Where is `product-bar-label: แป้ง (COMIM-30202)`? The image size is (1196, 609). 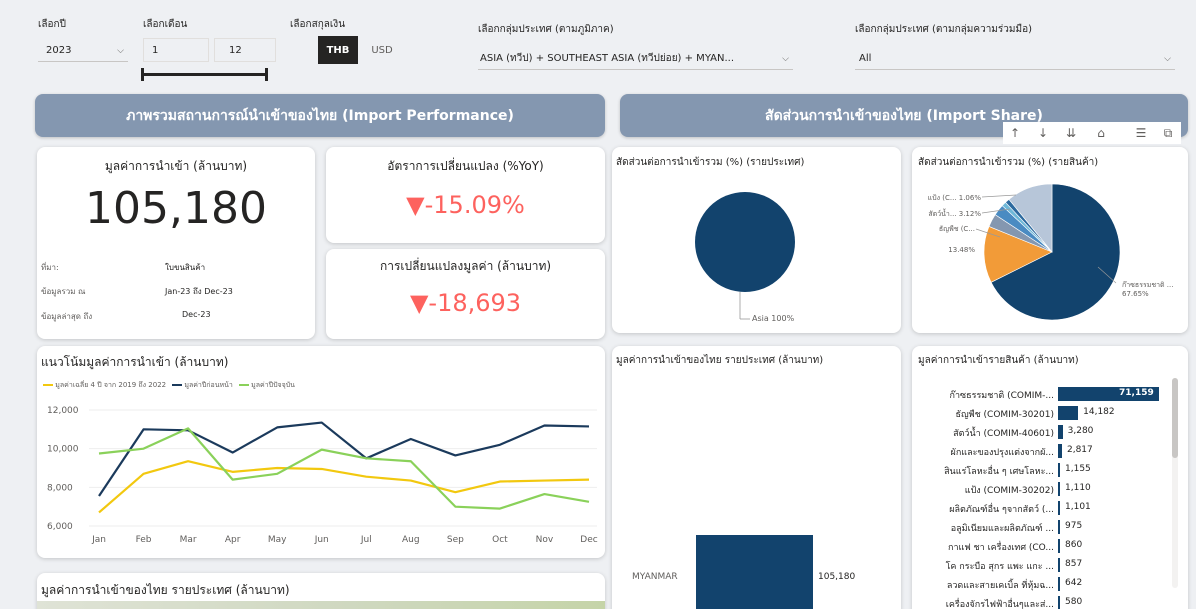 product-bar-label: แป้ง (COMIM-30202) is located at coordinates (1009, 491).